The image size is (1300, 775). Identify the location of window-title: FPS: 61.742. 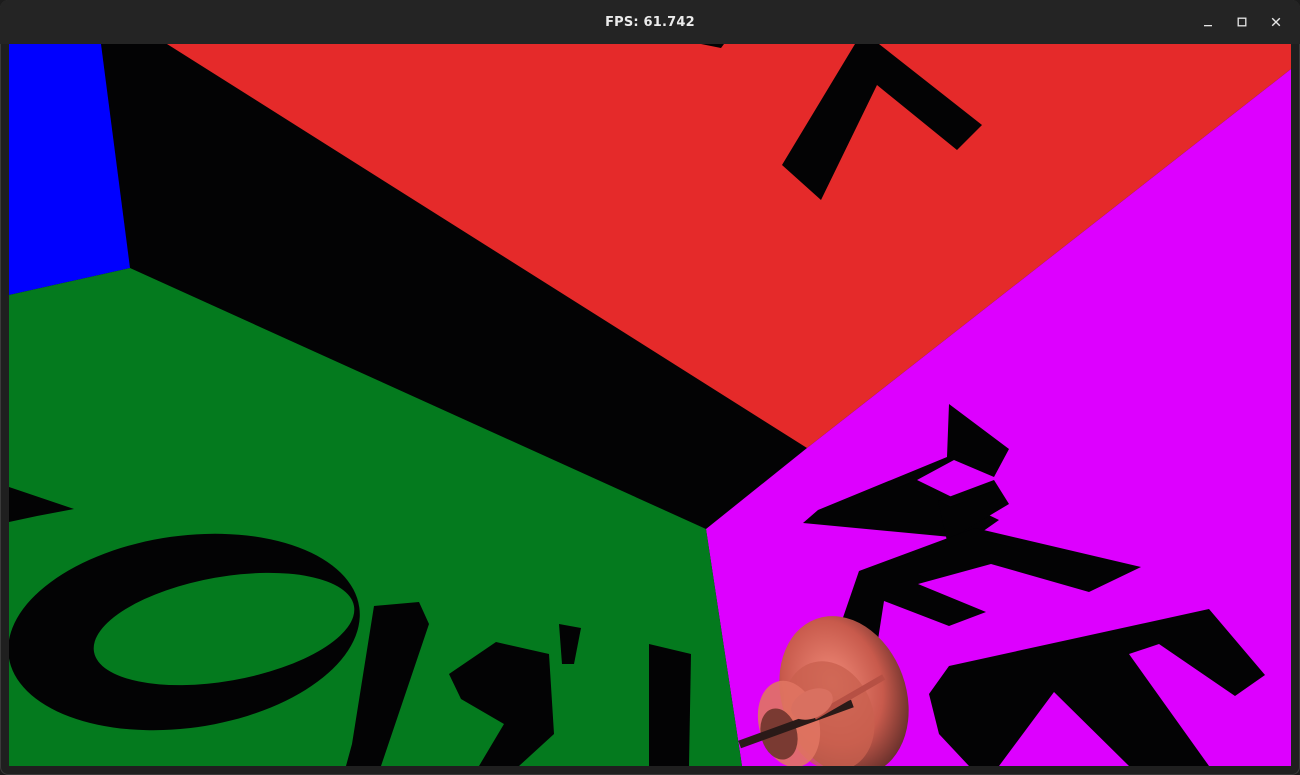
(650, 22).